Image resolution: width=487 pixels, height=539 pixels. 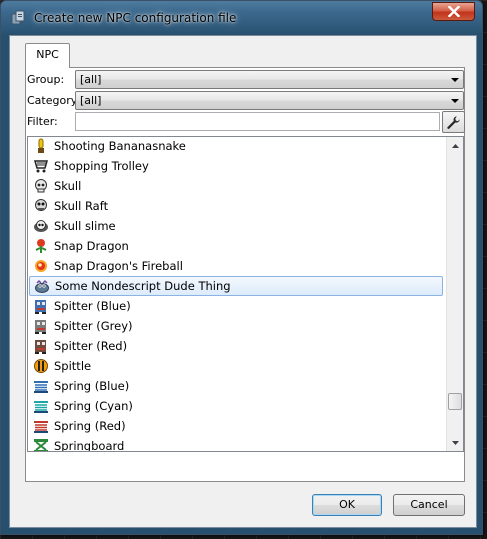 I want to click on list-item-label: Skull slime, so click(x=85, y=226).